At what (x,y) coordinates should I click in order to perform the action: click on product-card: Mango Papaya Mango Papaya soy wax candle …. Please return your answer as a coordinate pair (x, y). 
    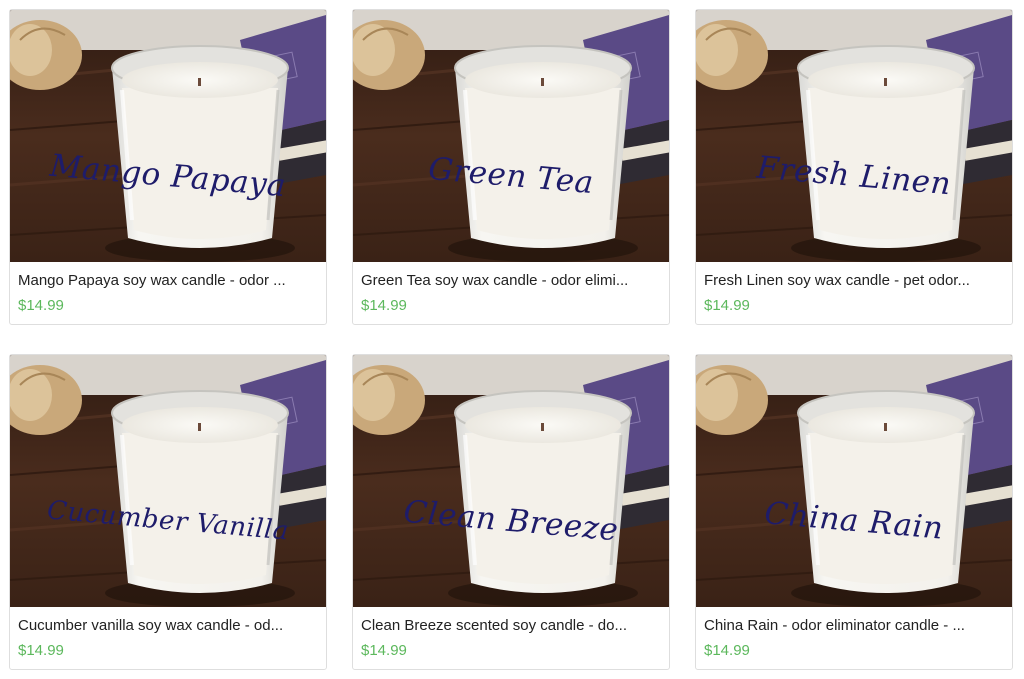
    Looking at the image, I should click on (168, 167).